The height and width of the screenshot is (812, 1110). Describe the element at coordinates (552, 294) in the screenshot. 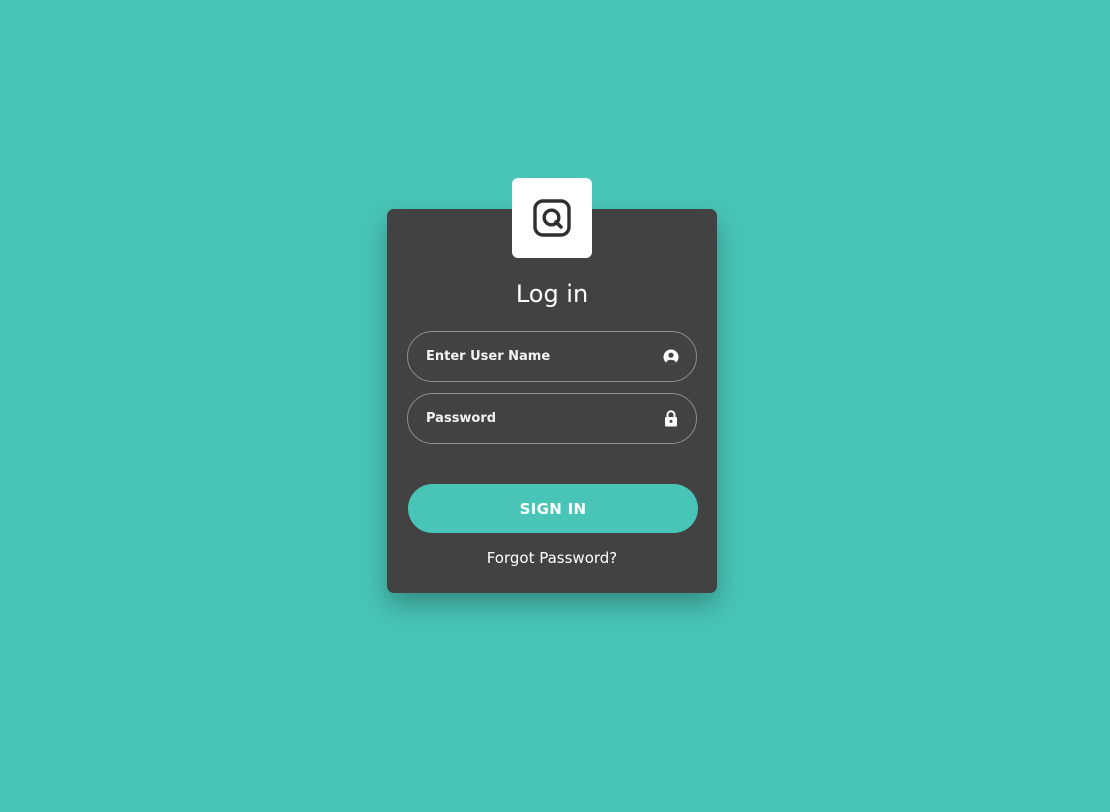

I see `login-title: Log in` at that location.